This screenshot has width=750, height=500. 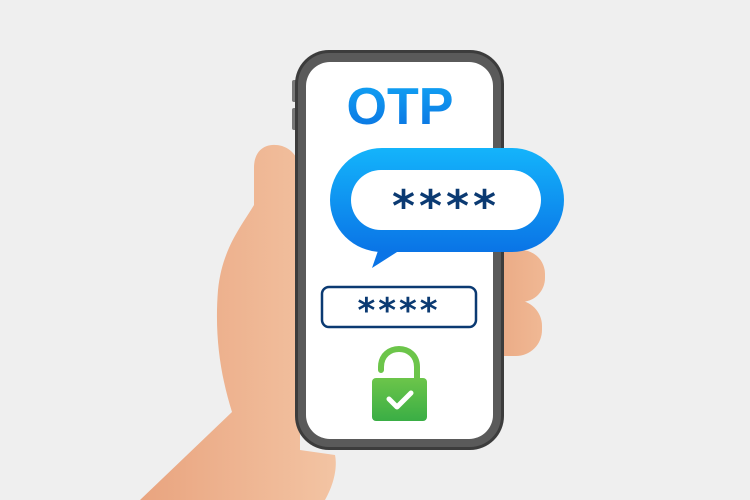 I want to click on otp-title: OTP, so click(x=400, y=107).